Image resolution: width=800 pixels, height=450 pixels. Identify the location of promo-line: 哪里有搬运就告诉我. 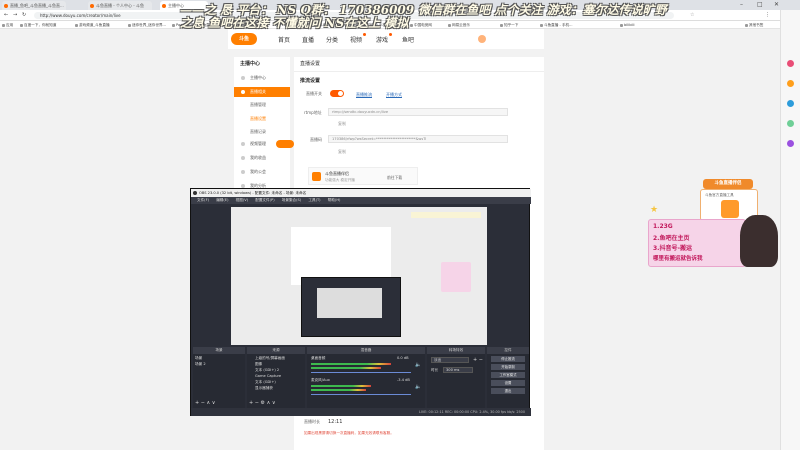
(678, 259).